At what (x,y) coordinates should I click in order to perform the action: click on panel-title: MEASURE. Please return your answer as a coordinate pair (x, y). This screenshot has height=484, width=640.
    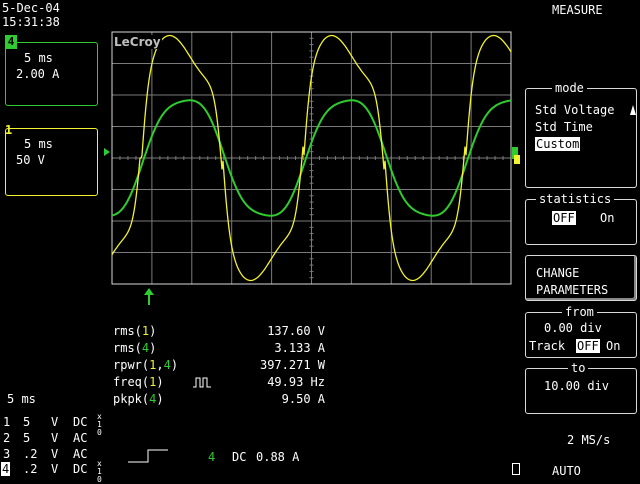
    Looking at the image, I should click on (577, 10).